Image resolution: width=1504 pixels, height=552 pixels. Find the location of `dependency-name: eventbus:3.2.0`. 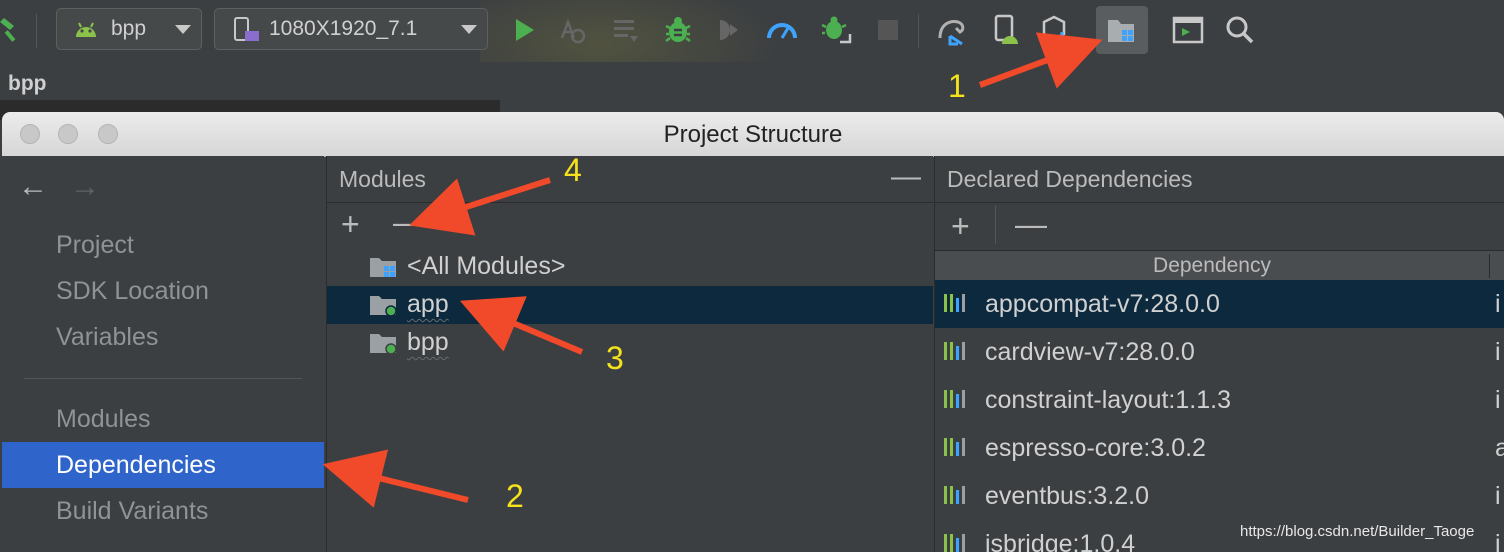

dependency-name: eventbus:3.2.0 is located at coordinates (1067, 496).